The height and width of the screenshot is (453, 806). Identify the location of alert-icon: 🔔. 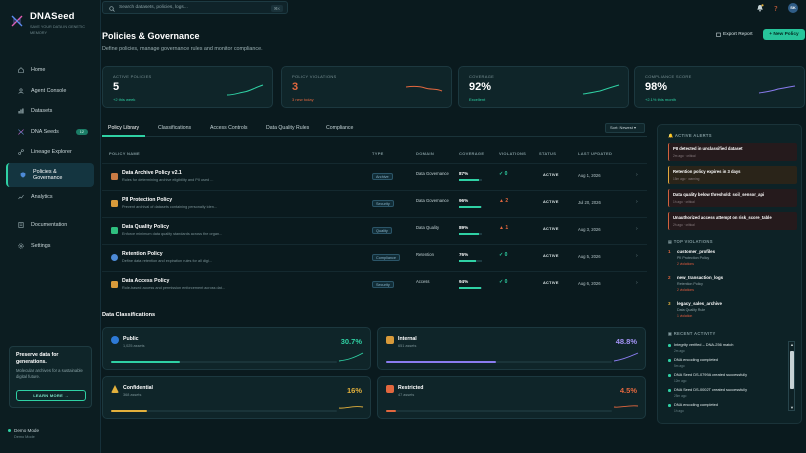
(671, 135).